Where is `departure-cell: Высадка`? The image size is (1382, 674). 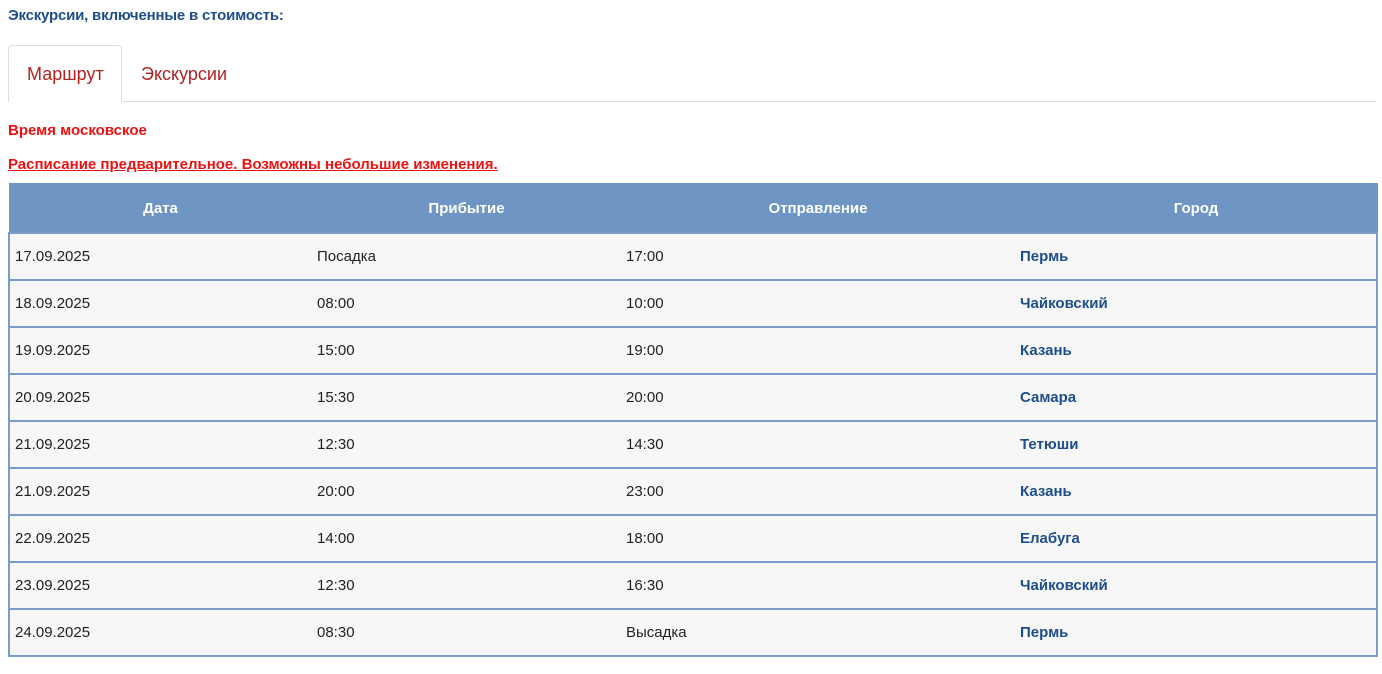
departure-cell: Высадка is located at coordinates (818, 632).